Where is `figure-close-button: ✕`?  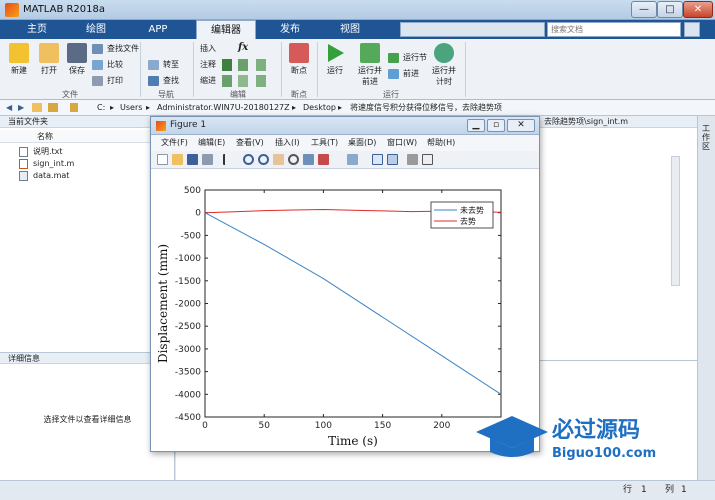
figure-close-button: ✕ is located at coordinates (521, 125).